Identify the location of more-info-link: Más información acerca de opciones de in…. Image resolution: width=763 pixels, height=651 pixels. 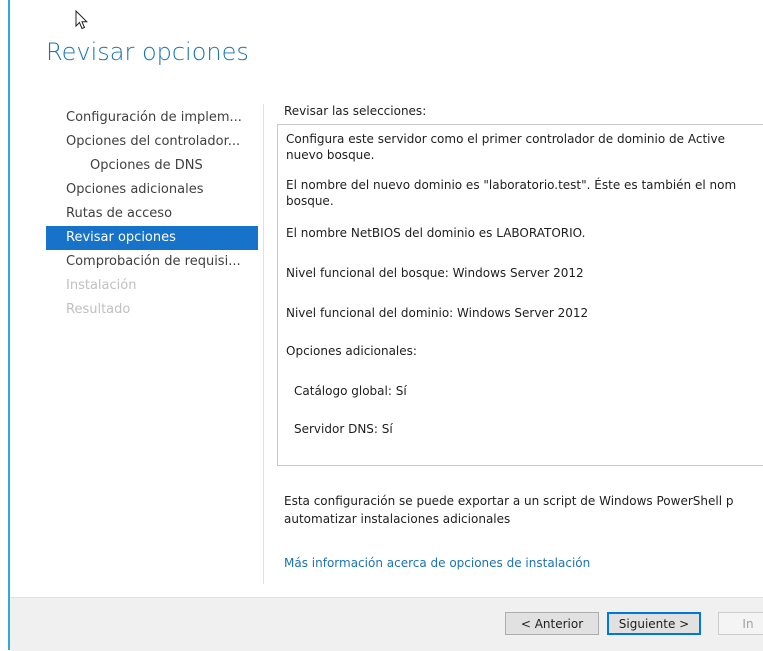
(437, 563).